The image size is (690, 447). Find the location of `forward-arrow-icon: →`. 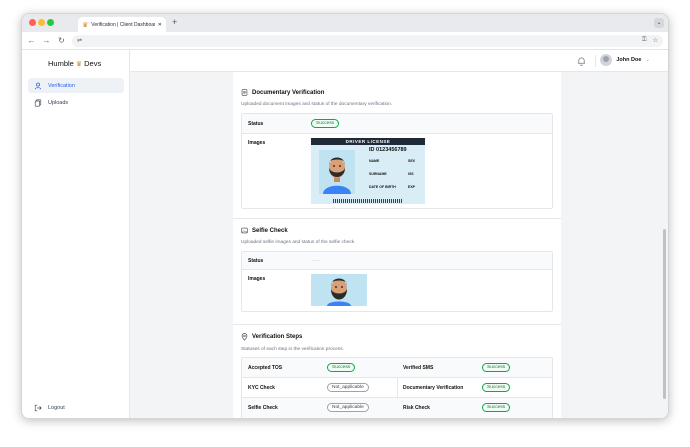

forward-arrow-icon: → is located at coordinates (46, 40).